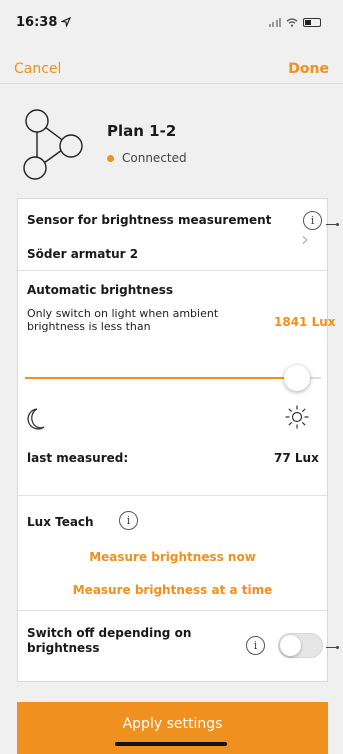 This screenshot has height=754, width=343. I want to click on home-indicator, so click(171, 744).